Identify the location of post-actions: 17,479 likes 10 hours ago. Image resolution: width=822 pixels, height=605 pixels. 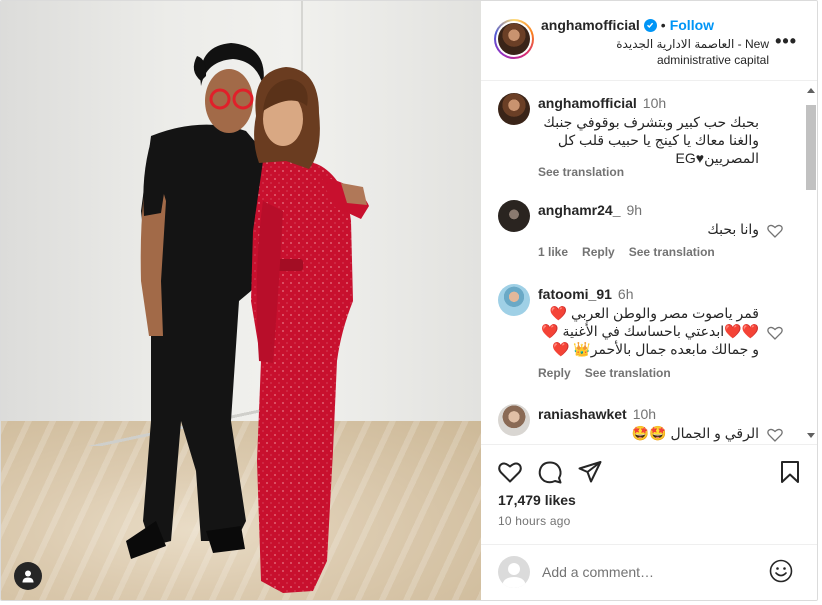
(649, 494).